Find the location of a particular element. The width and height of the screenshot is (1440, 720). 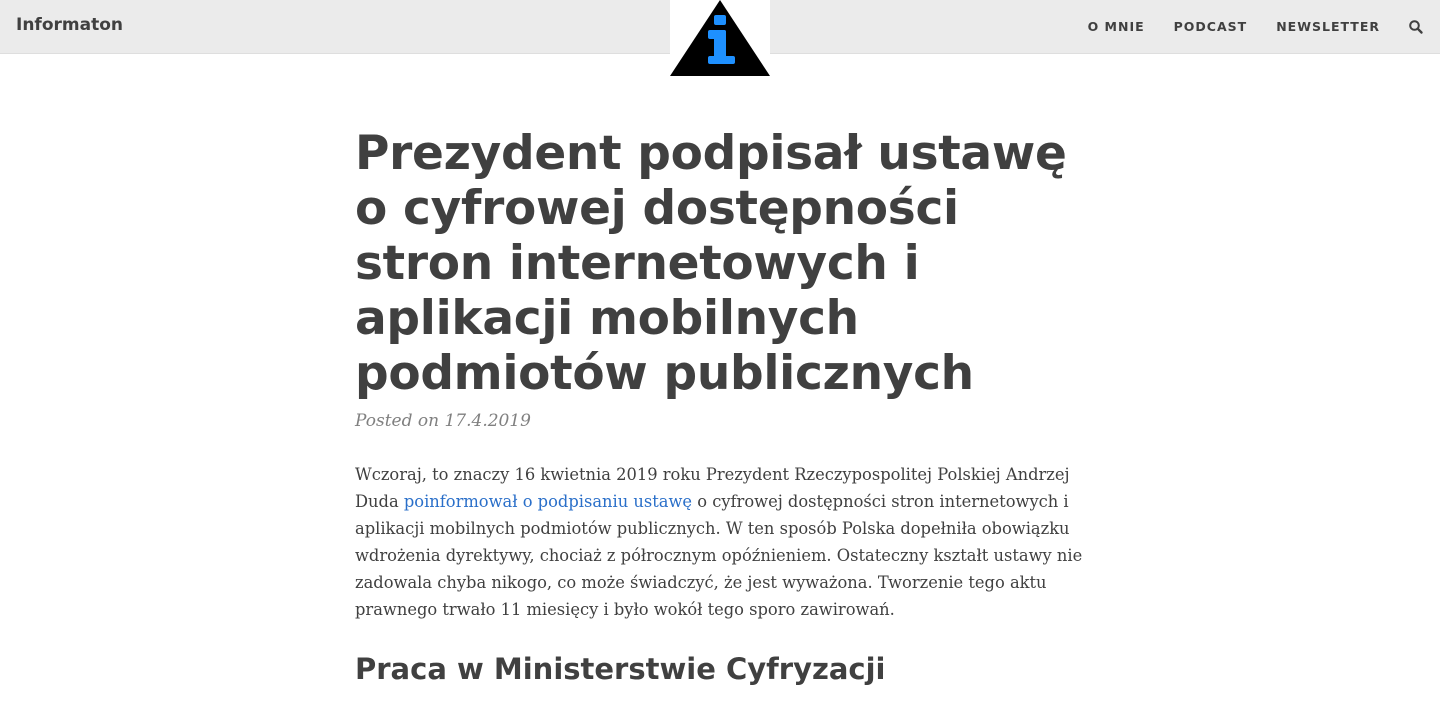

nav-links: O MNIE PODCAST NEWSLETTER is located at coordinates (1241, 26).